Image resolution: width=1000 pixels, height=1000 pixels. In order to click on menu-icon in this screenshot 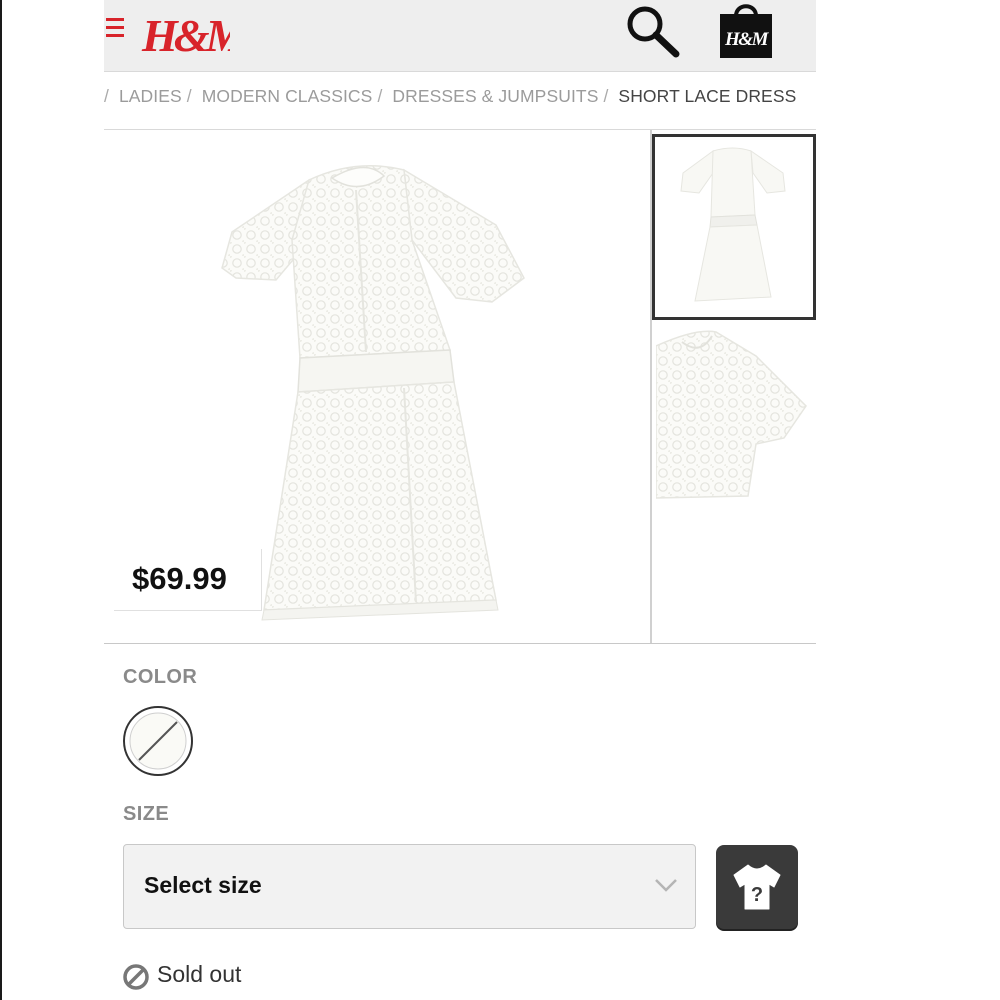, I will do `click(115, 30)`.